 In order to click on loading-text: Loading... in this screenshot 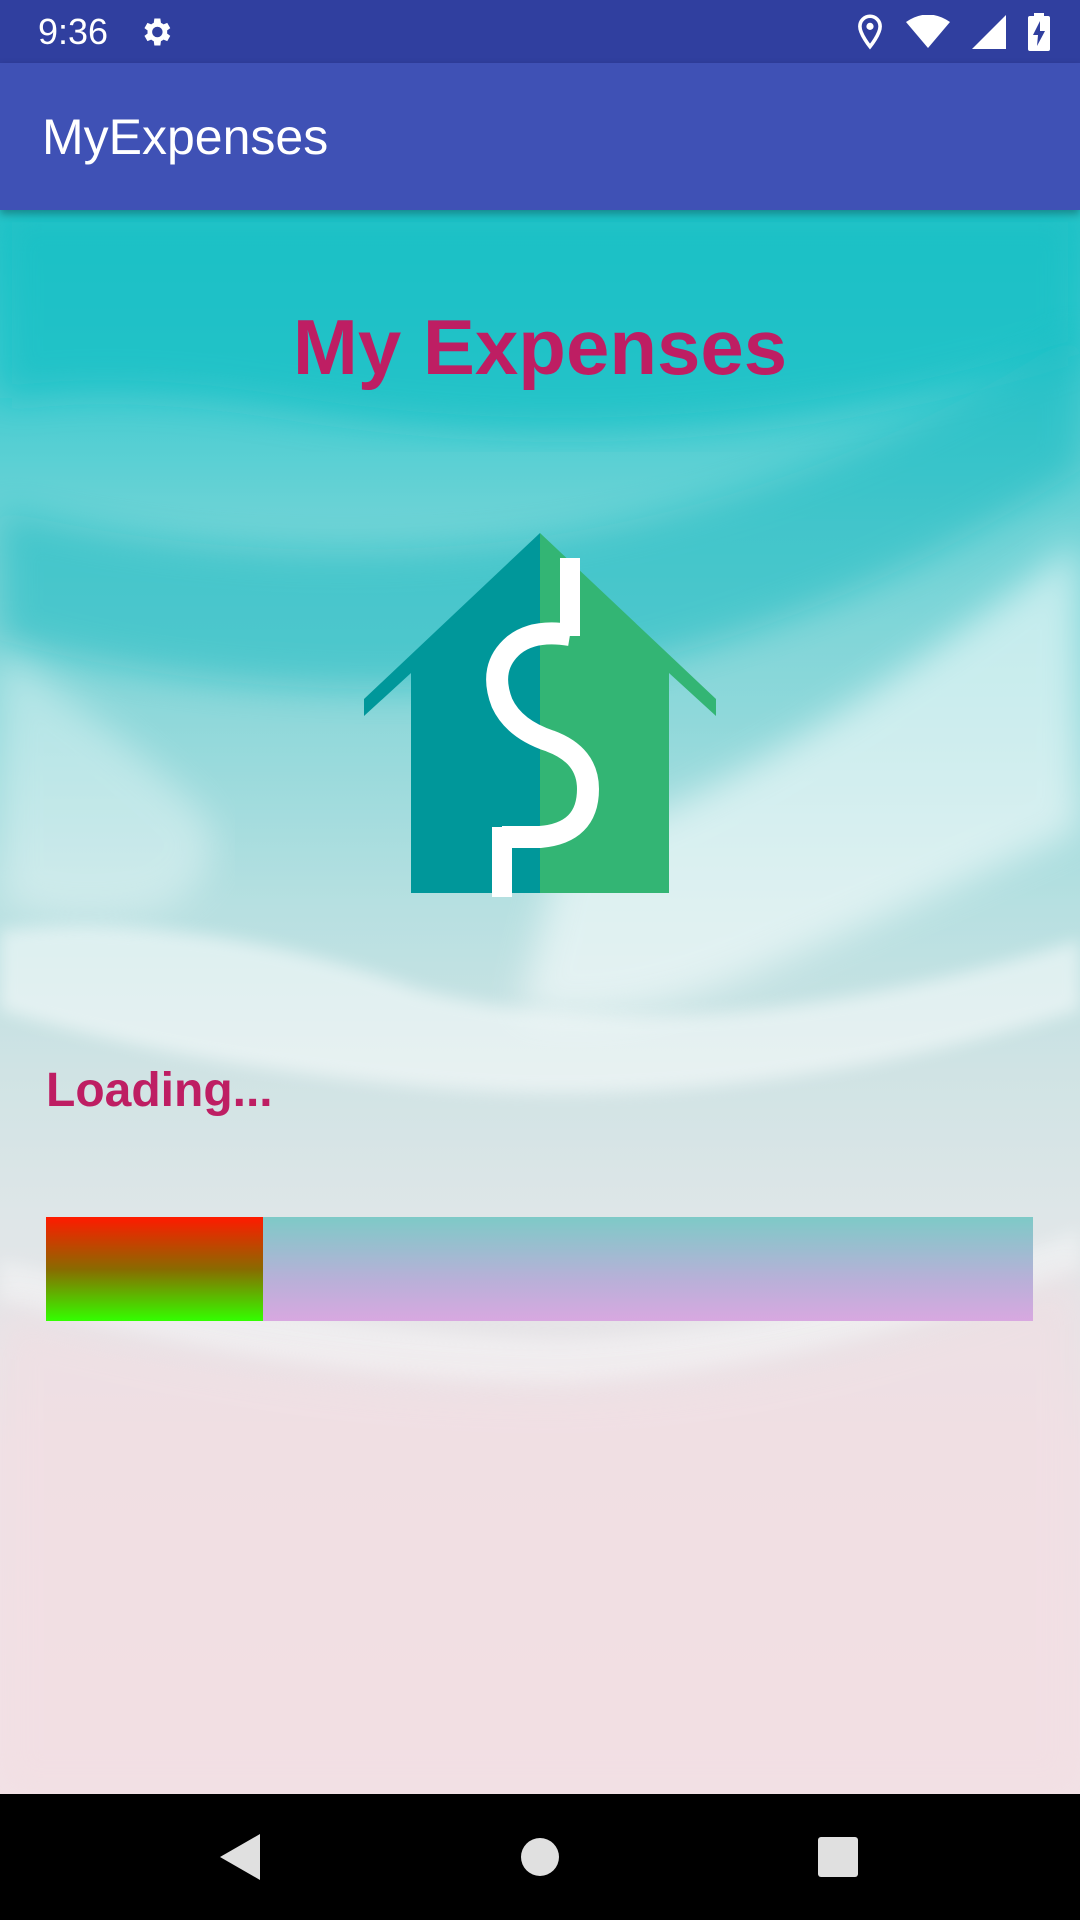, I will do `click(159, 1090)`.